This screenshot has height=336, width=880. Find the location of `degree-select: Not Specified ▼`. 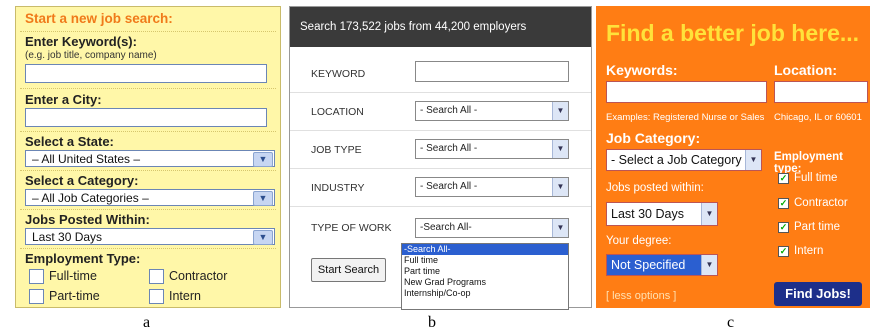

degree-select: Not Specified ▼ is located at coordinates (662, 265).